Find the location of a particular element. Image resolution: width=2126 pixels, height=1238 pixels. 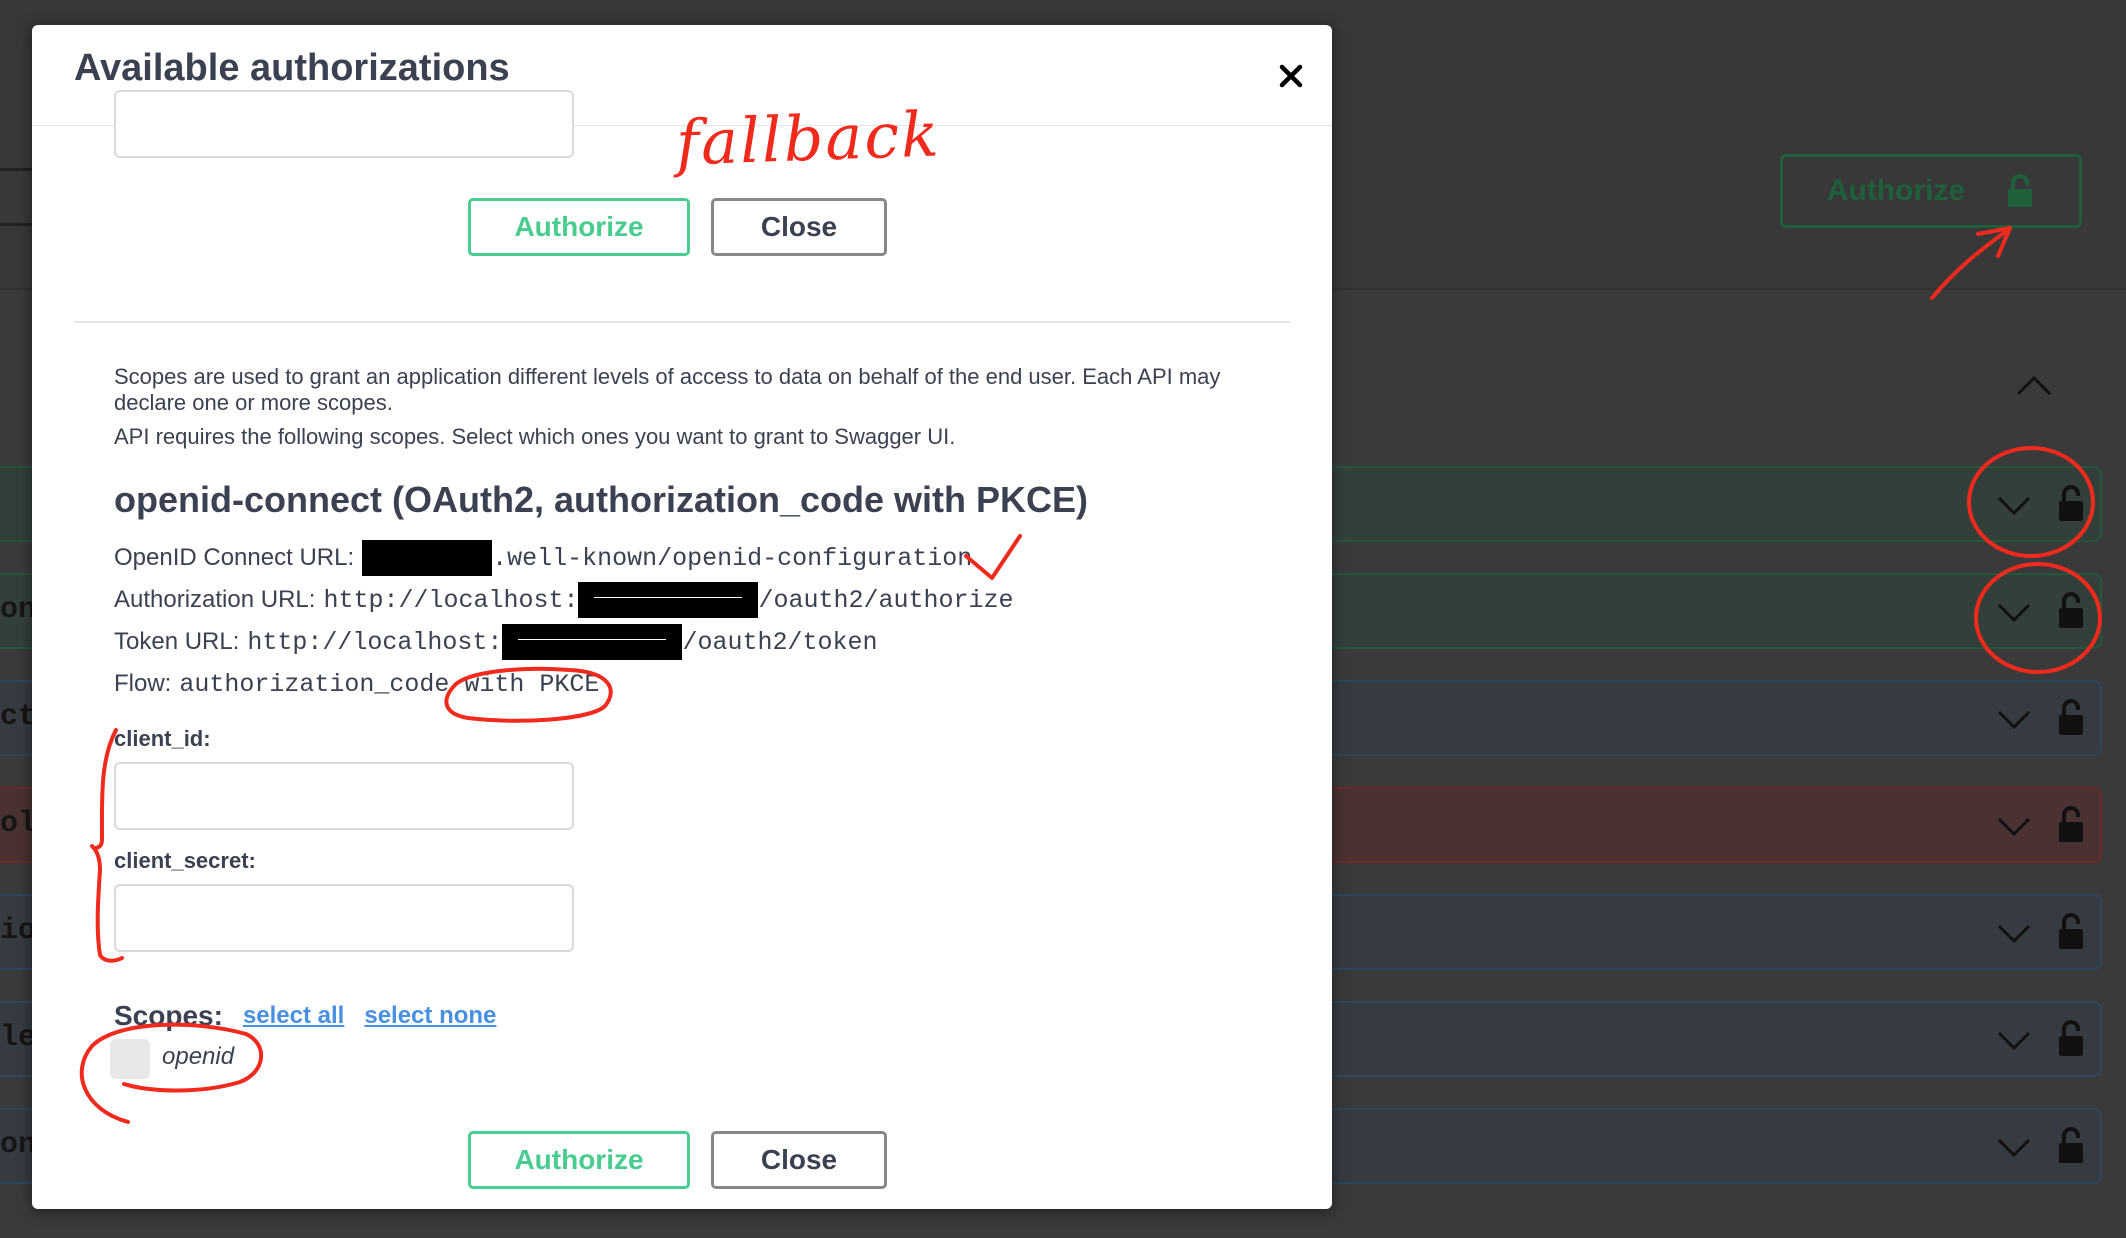

scopes-title: Scopes: is located at coordinates (168, 1015).